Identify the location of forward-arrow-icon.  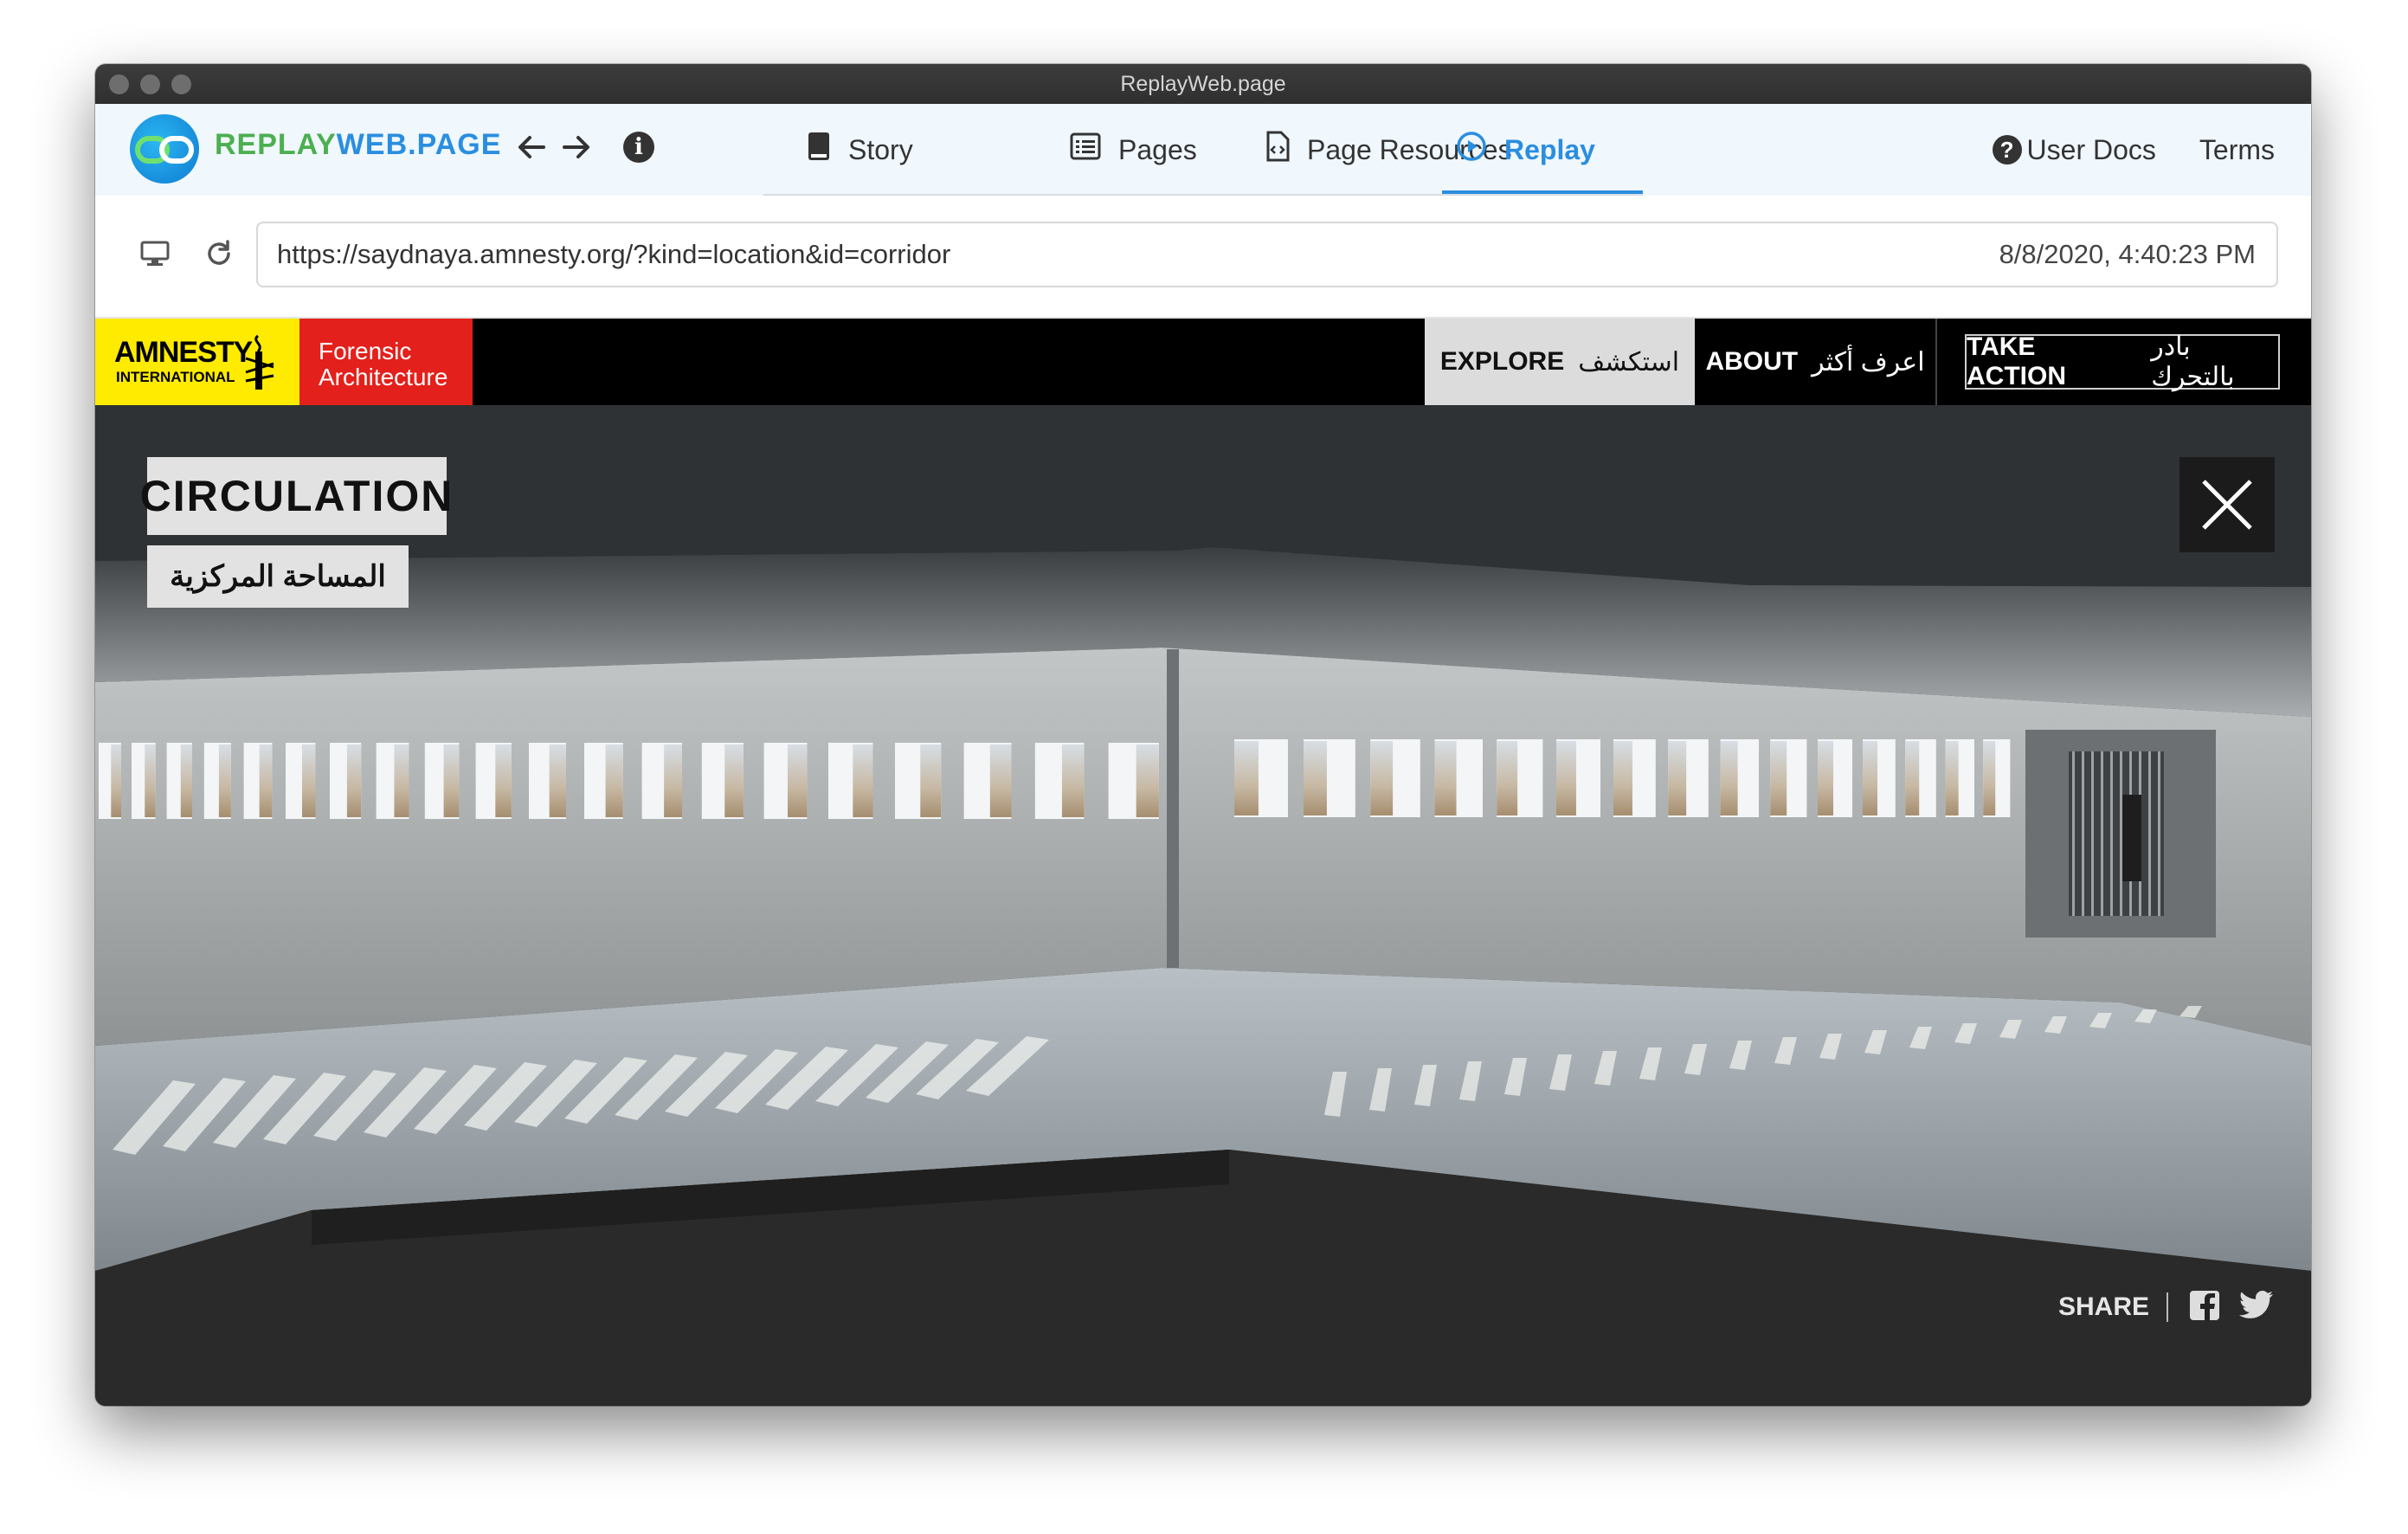
(576, 147).